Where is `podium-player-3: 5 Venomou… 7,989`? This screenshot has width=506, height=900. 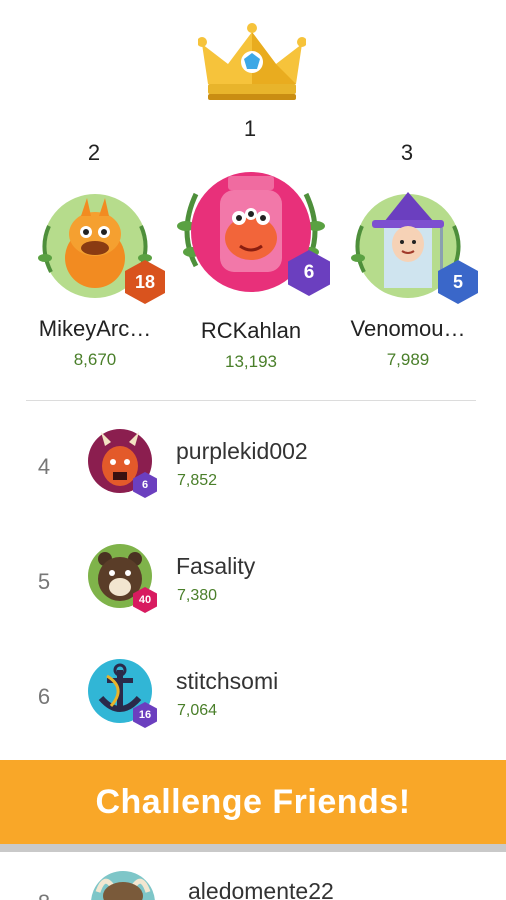 podium-player-3: 5 Venomou… 7,989 is located at coordinates (408, 279).